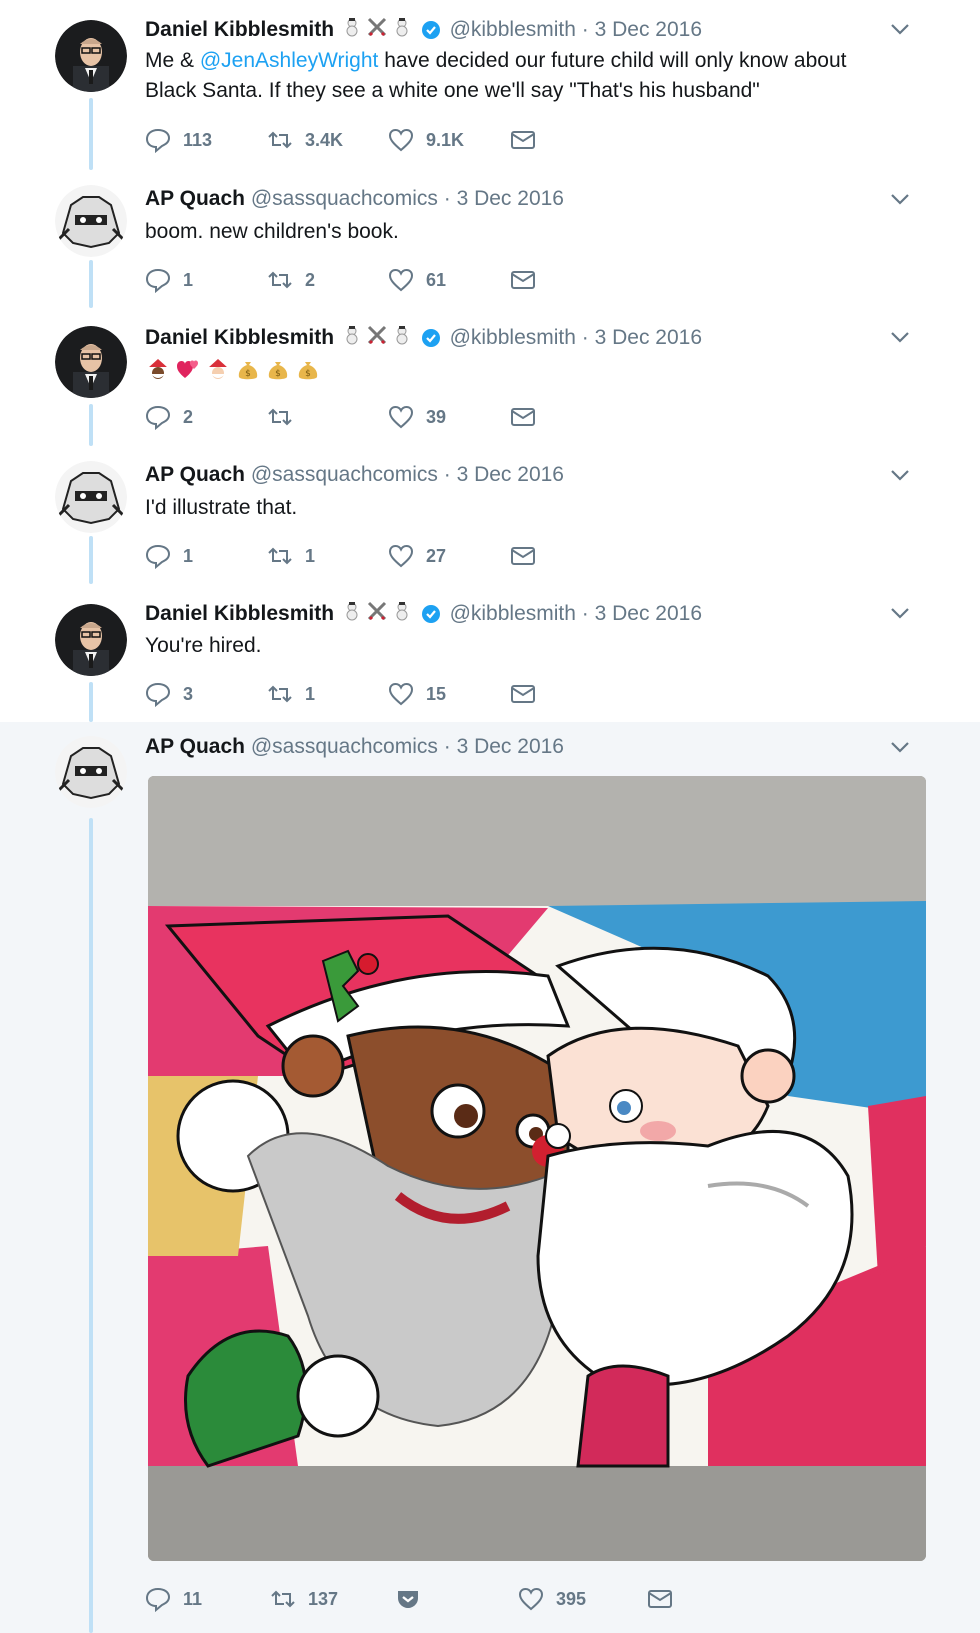 Image resolution: width=980 pixels, height=1633 pixels. What do you see at coordinates (417, 280) in the screenshot?
I see `like-button: 61` at bounding box center [417, 280].